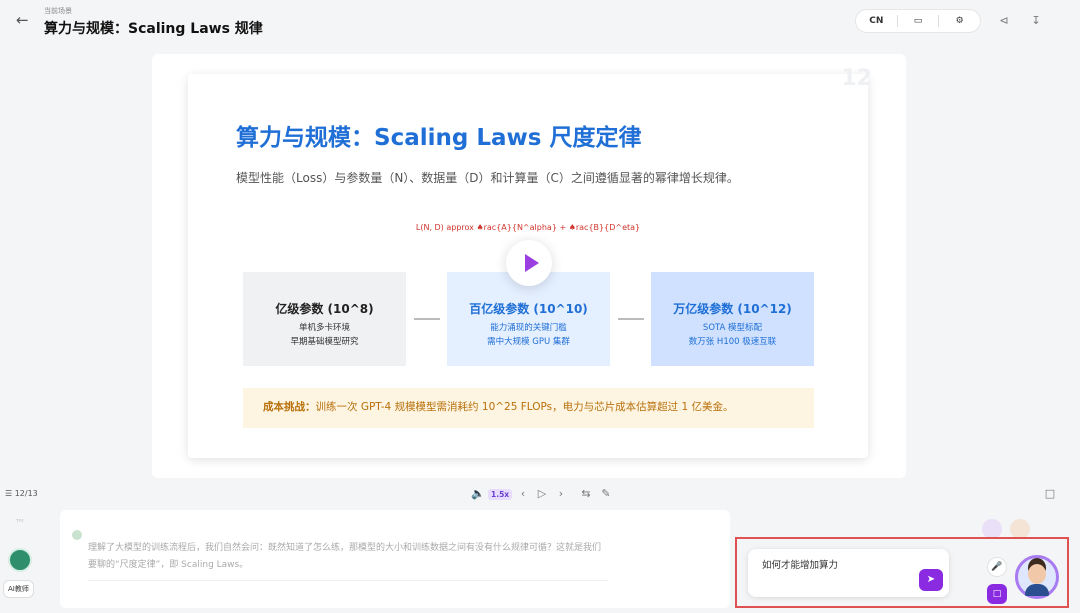 The image size is (1080, 613). I want to click on pen-icon: ✎, so click(606, 494).